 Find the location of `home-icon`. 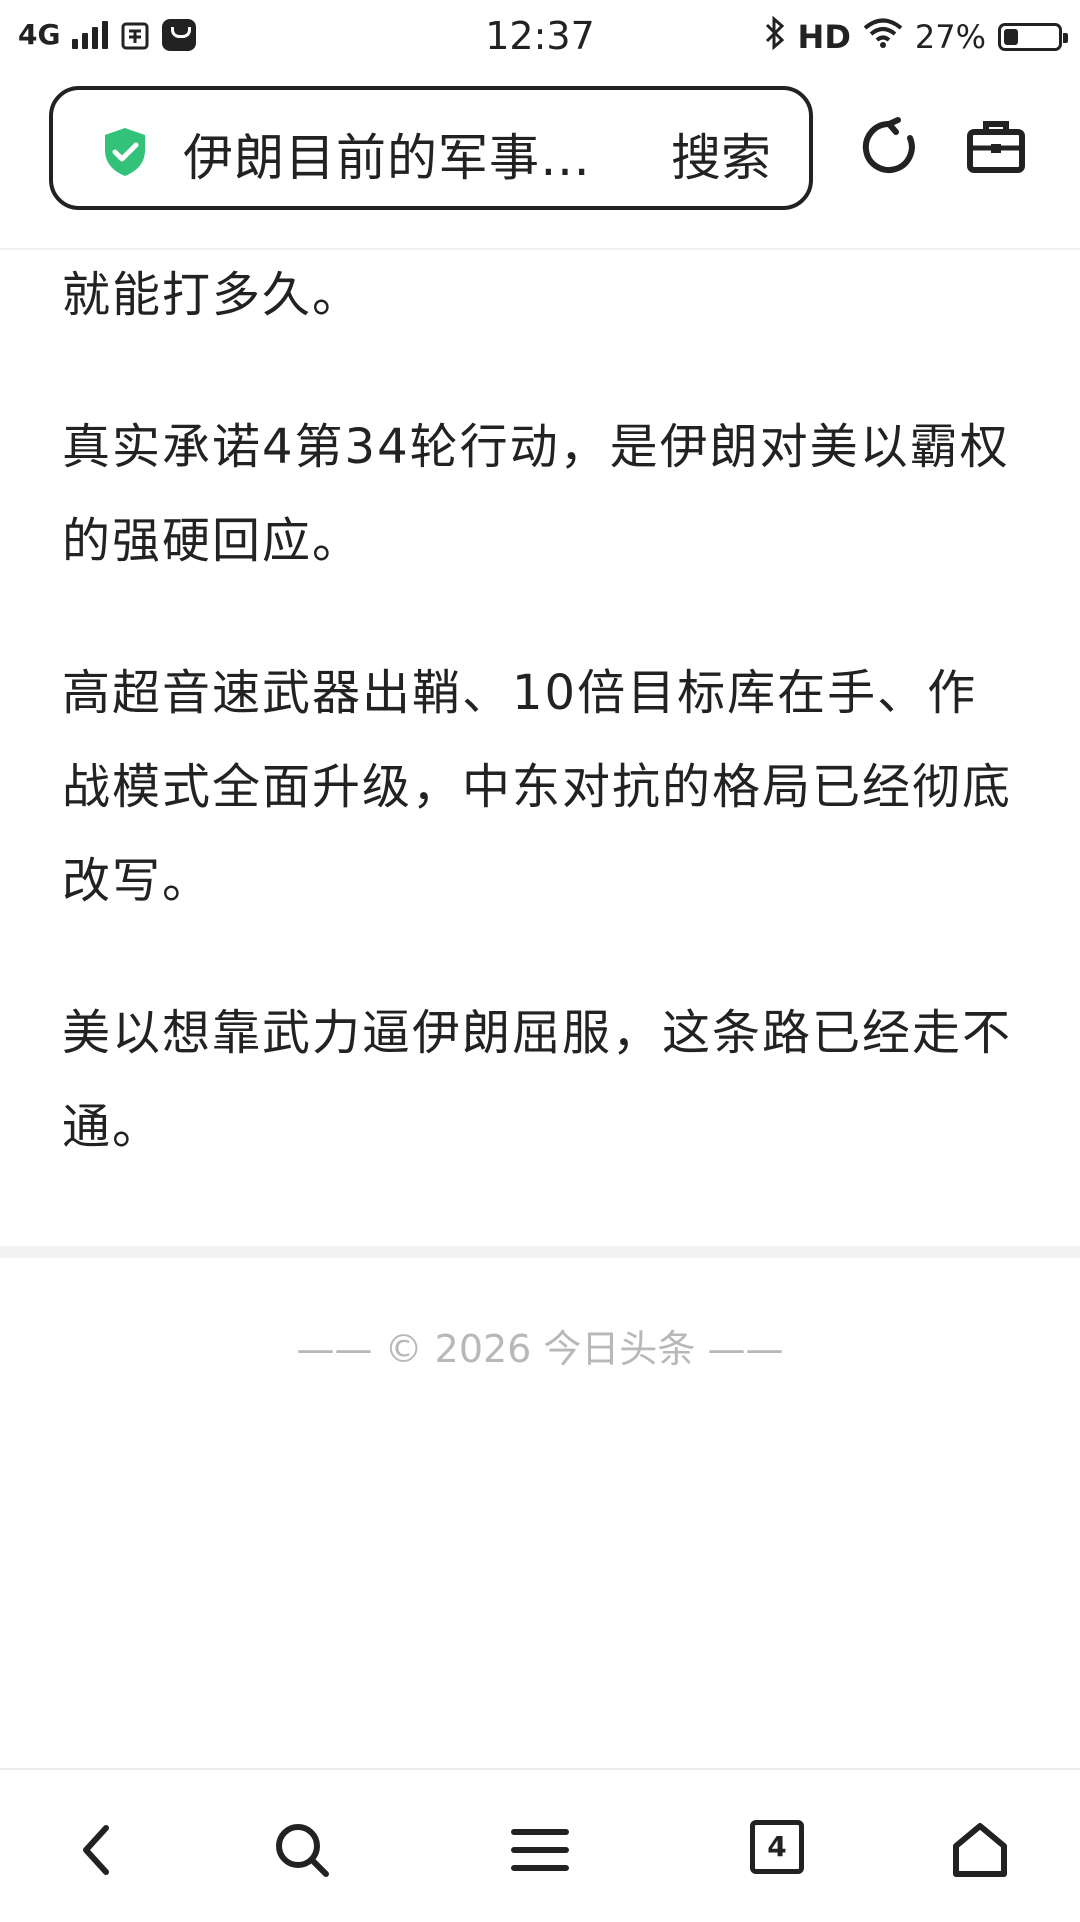

home-icon is located at coordinates (980, 1850).